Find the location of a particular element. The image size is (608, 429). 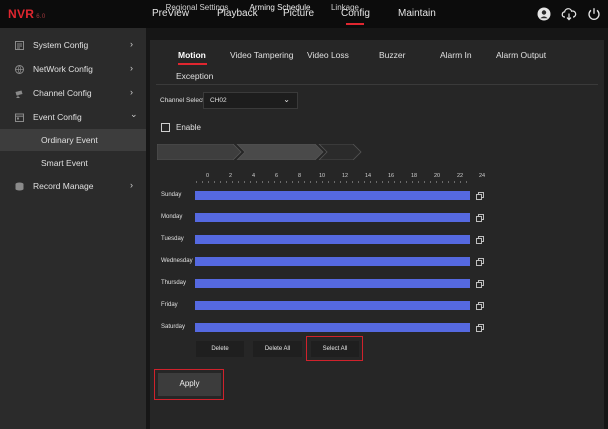

event-icon is located at coordinates (19, 117).